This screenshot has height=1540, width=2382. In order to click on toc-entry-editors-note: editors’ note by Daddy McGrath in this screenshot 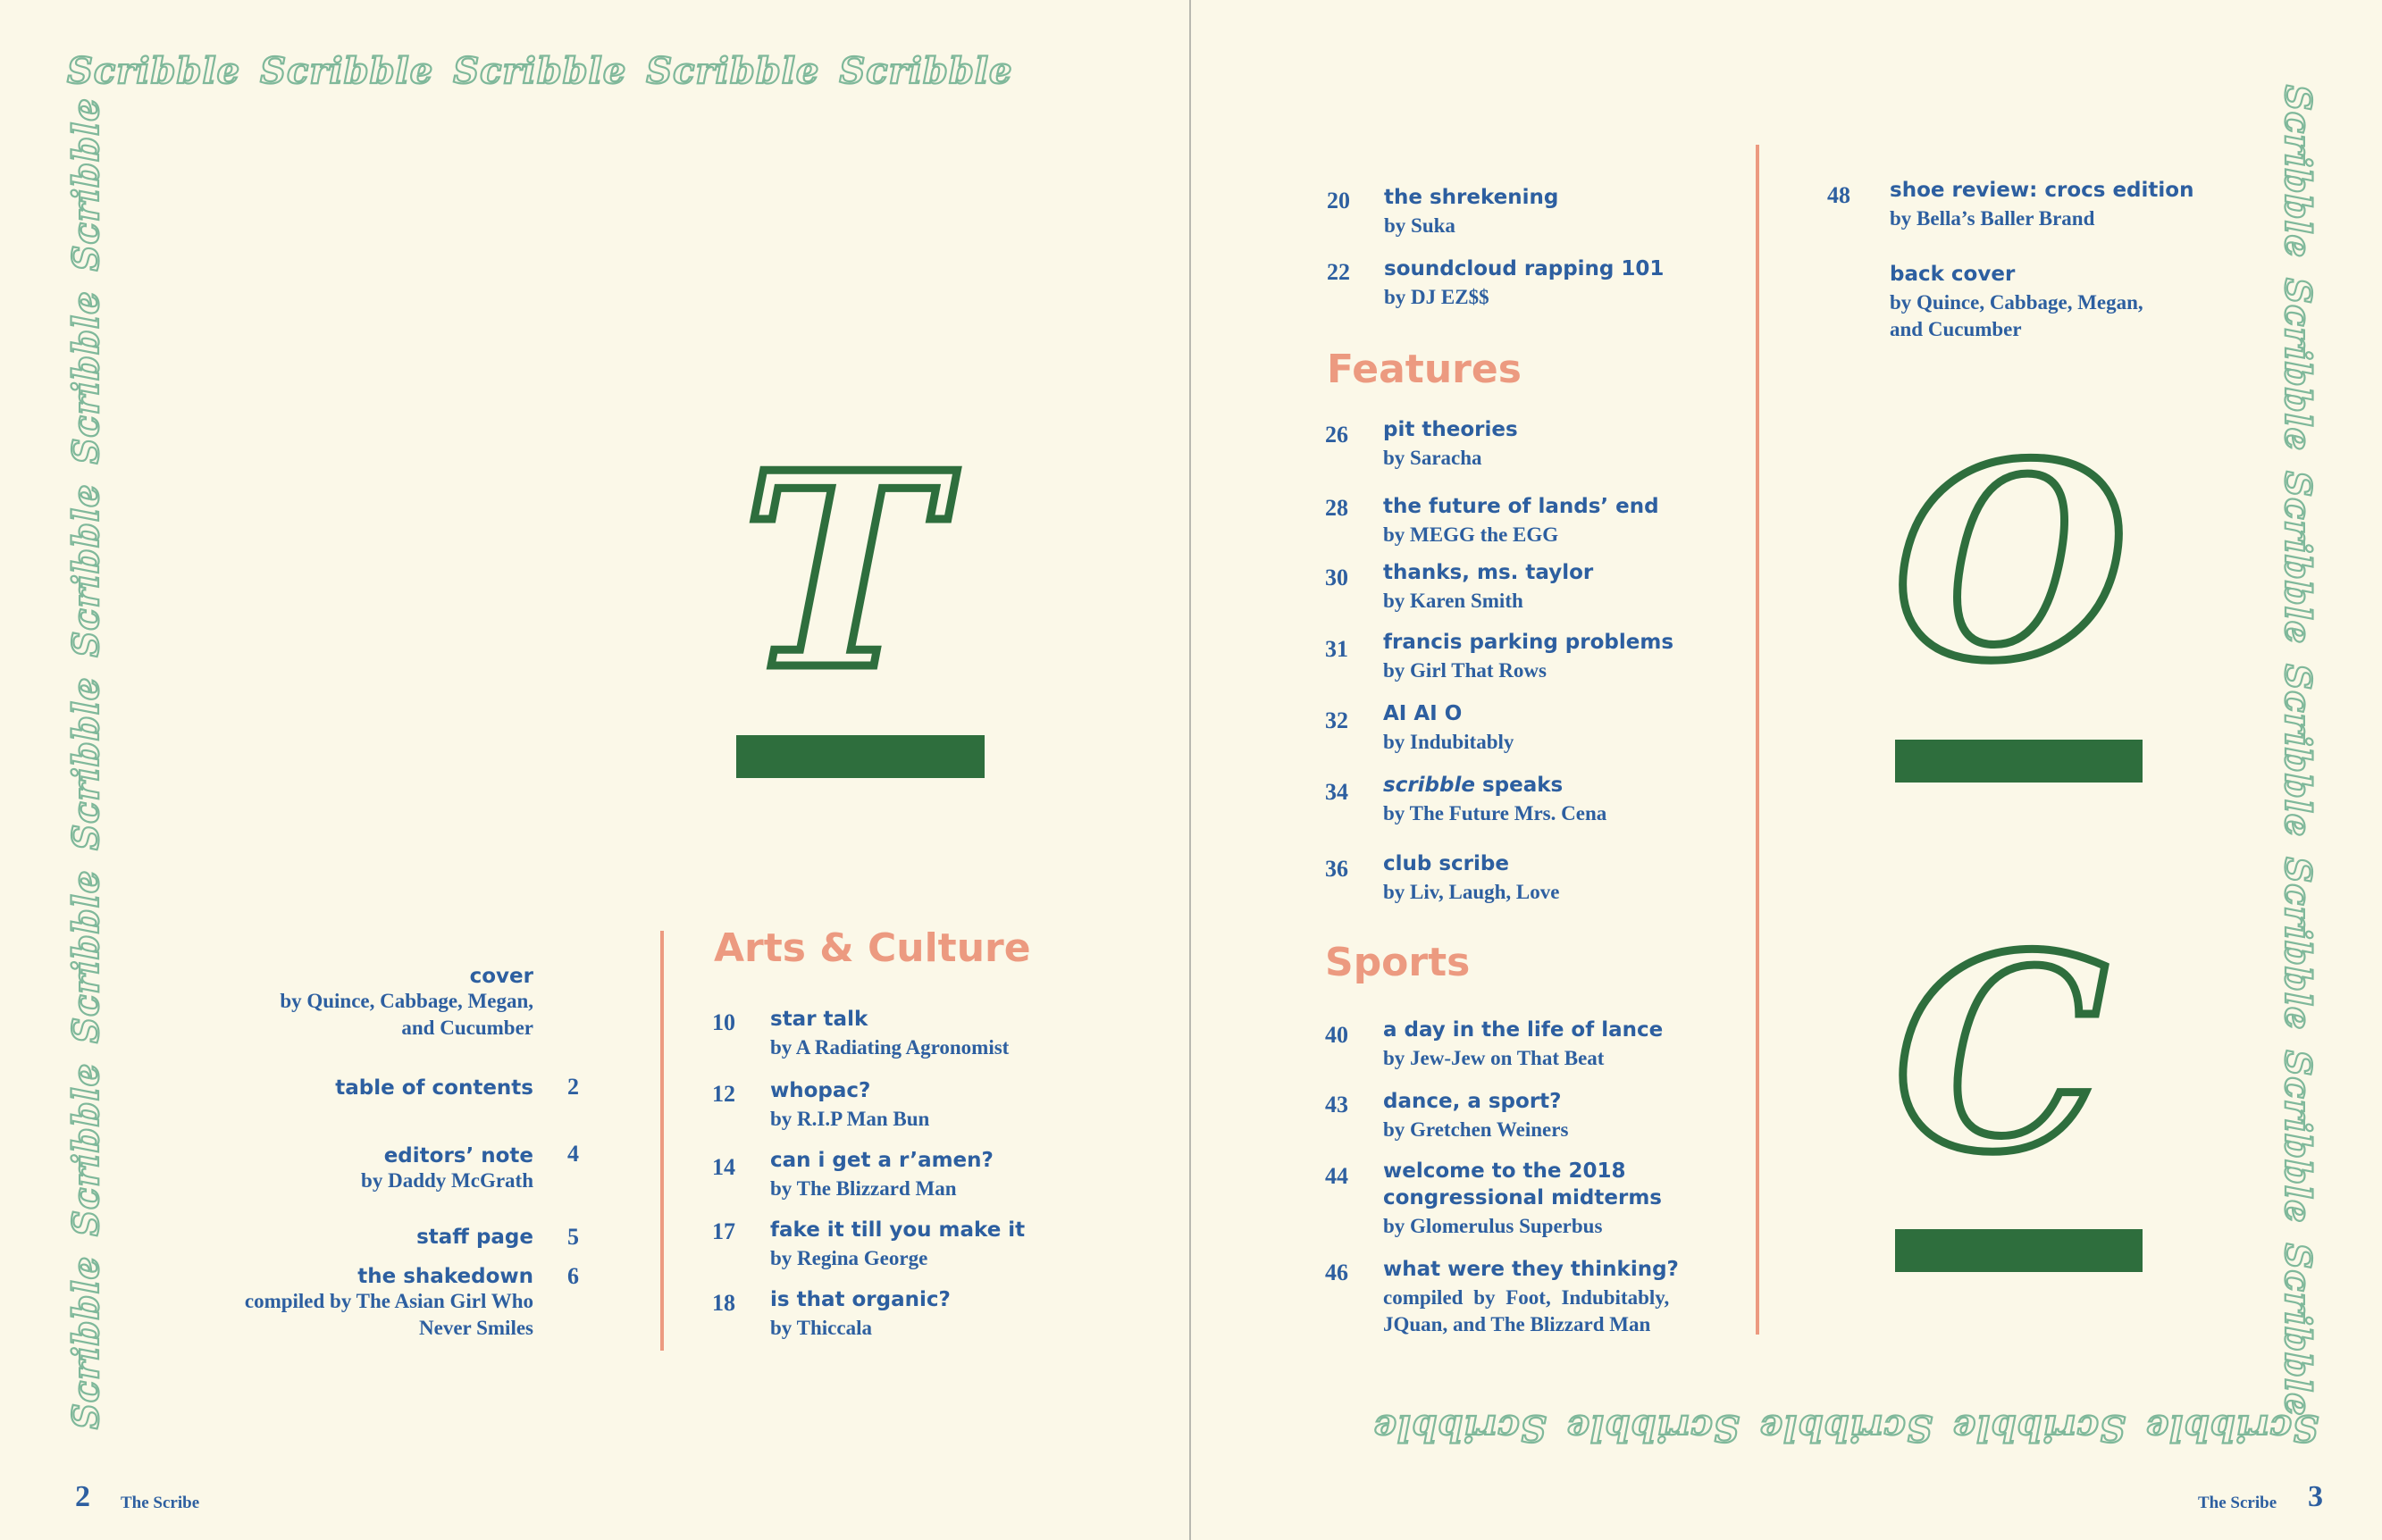, I will do `click(447, 1169)`.